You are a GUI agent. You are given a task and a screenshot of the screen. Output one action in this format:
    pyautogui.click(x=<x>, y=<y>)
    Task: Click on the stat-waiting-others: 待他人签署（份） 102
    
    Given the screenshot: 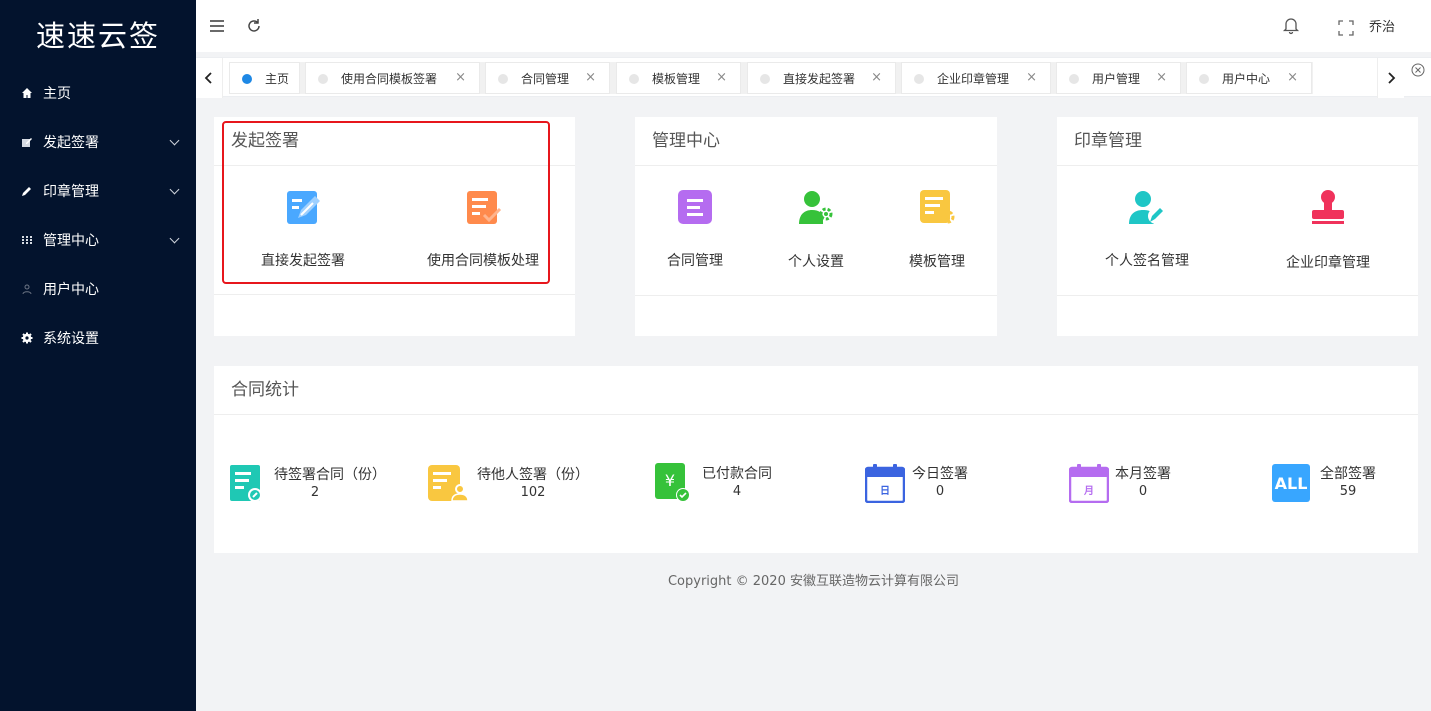 What is the action you would take?
    pyautogui.click(x=523, y=487)
    